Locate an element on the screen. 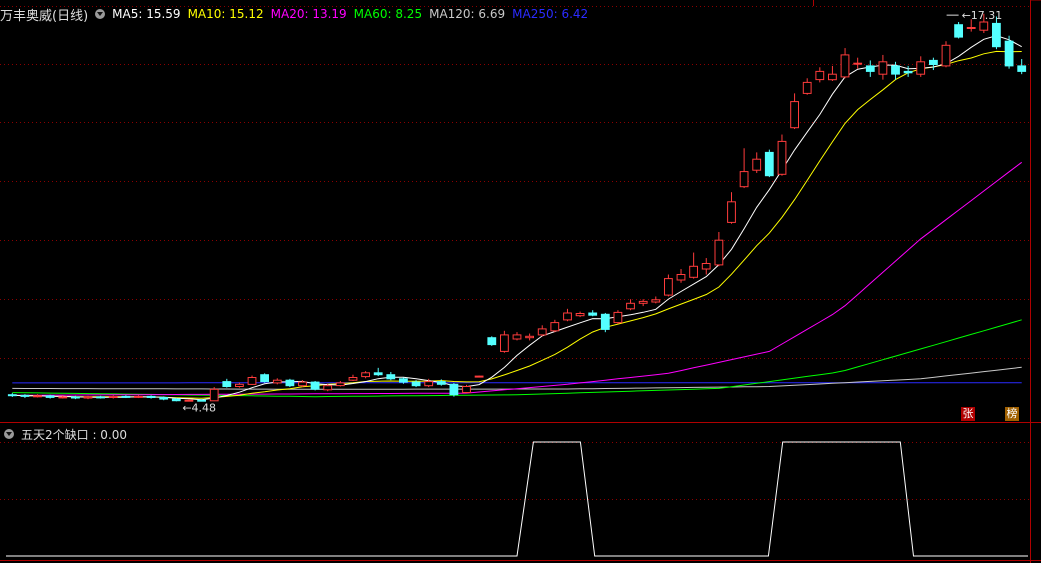 The height and width of the screenshot is (563, 1041). ma-legend-item: MA20: 13.19 is located at coordinates (308, 14).